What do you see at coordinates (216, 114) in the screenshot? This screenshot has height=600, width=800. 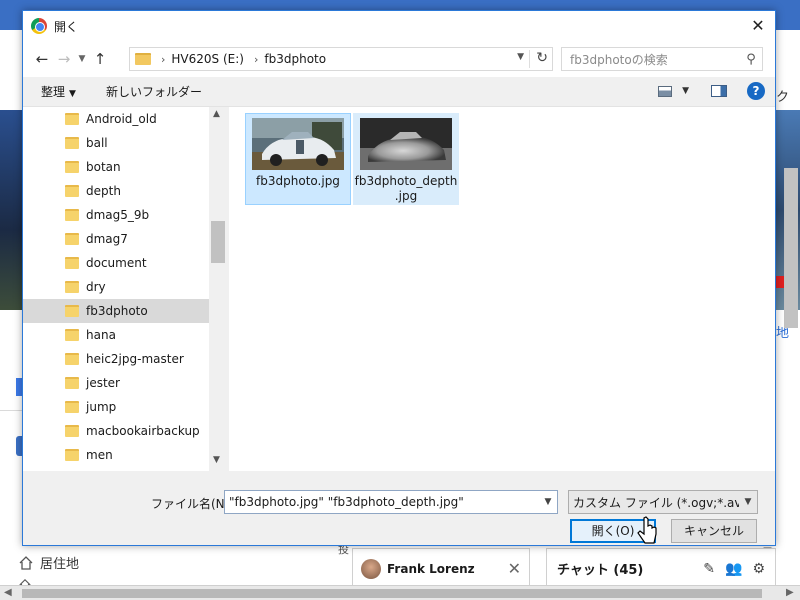 I see `scroll-up-icon: ▲` at bounding box center [216, 114].